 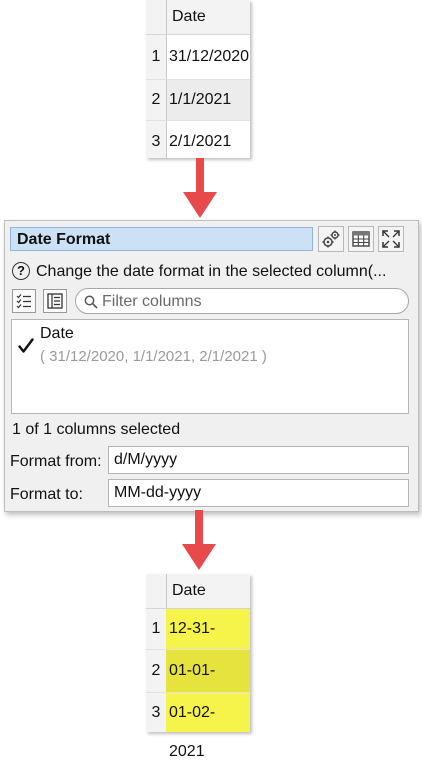 I want to click on checklist-icon, so click(x=23, y=301).